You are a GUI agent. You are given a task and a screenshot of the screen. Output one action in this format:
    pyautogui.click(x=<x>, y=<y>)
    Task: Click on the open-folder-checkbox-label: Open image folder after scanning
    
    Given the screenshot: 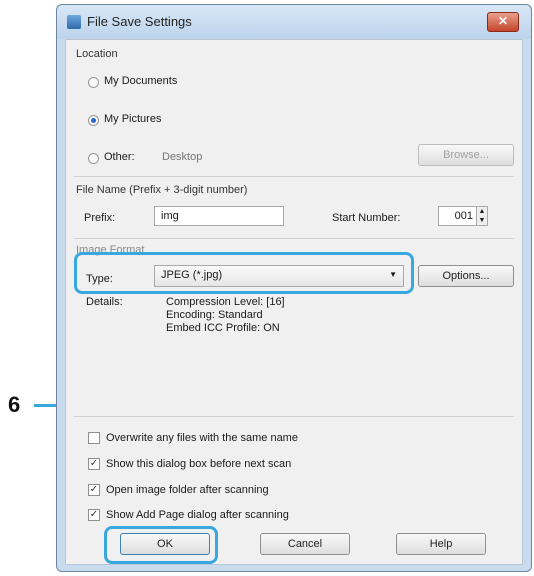 What is the action you would take?
    pyautogui.click(x=187, y=490)
    